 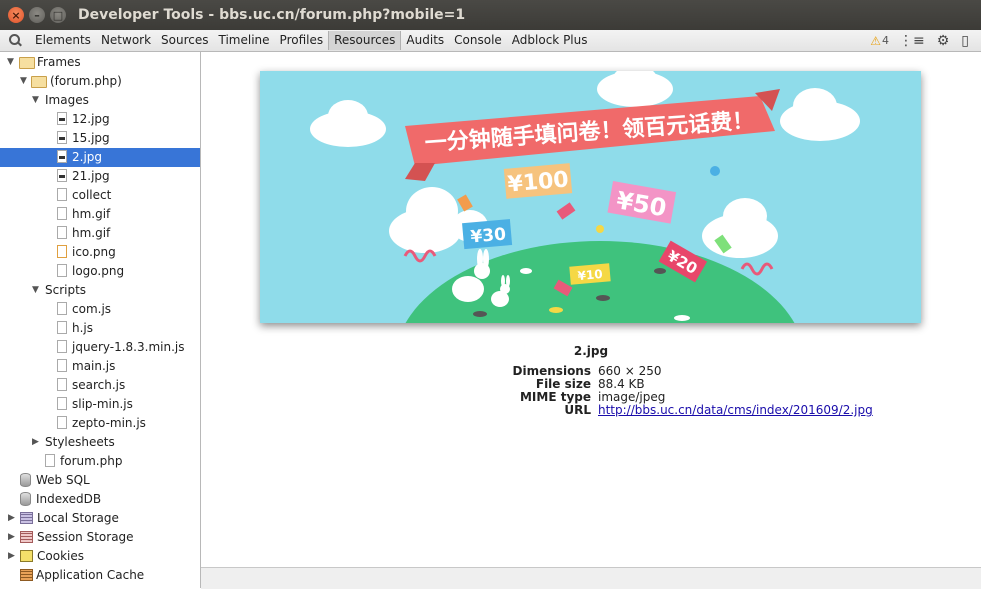 What do you see at coordinates (875, 40) in the screenshot?
I see `warning-icon: ⚠` at bounding box center [875, 40].